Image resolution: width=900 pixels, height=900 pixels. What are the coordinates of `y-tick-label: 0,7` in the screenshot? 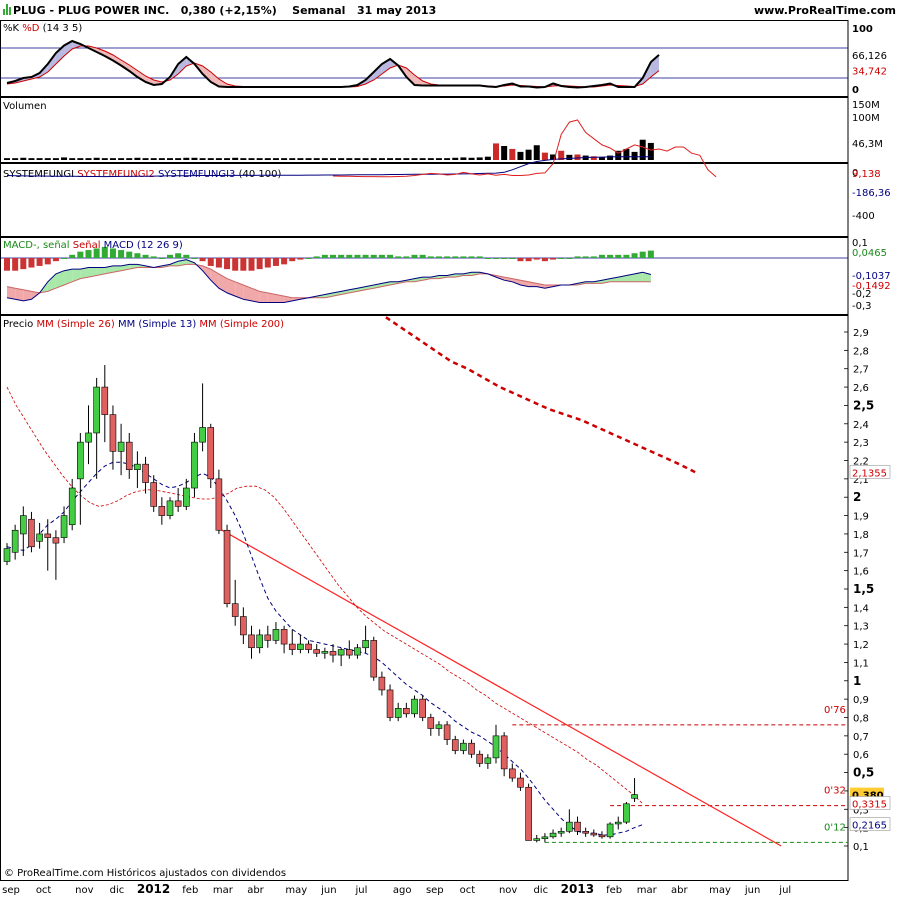 It's located at (861, 737).